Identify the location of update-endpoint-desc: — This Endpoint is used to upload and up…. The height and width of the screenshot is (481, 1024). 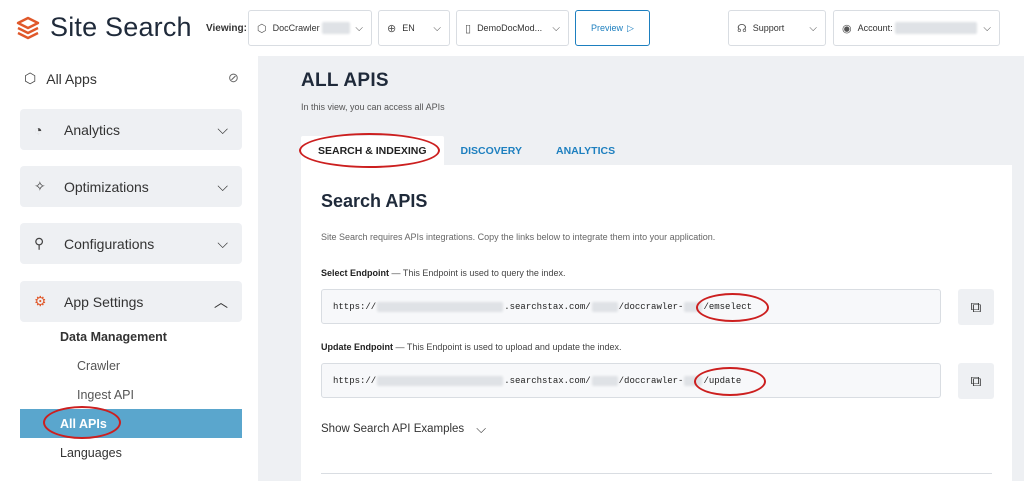
(507, 347).